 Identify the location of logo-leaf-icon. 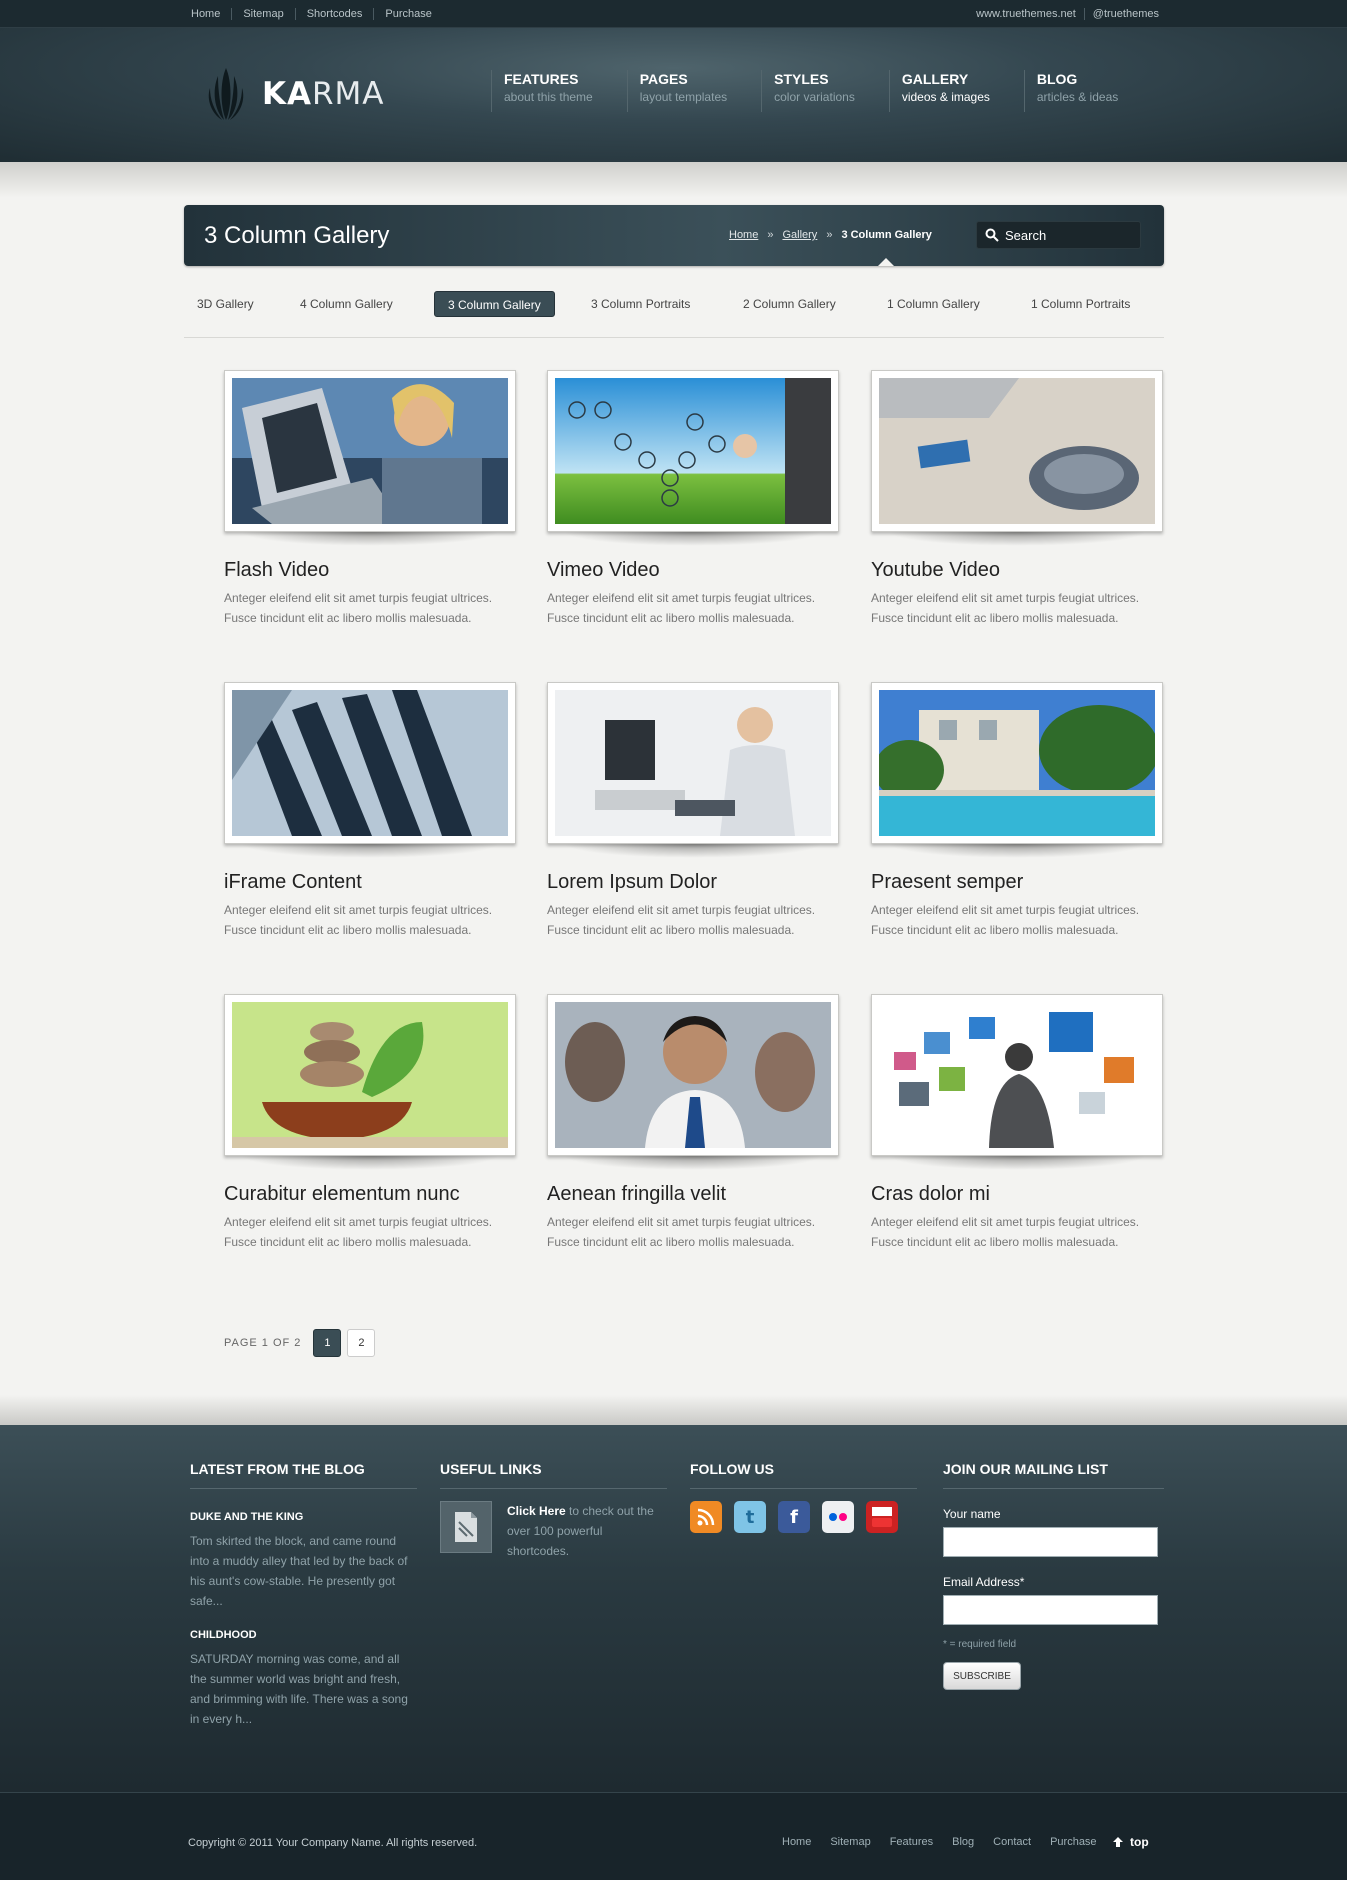
(226, 94).